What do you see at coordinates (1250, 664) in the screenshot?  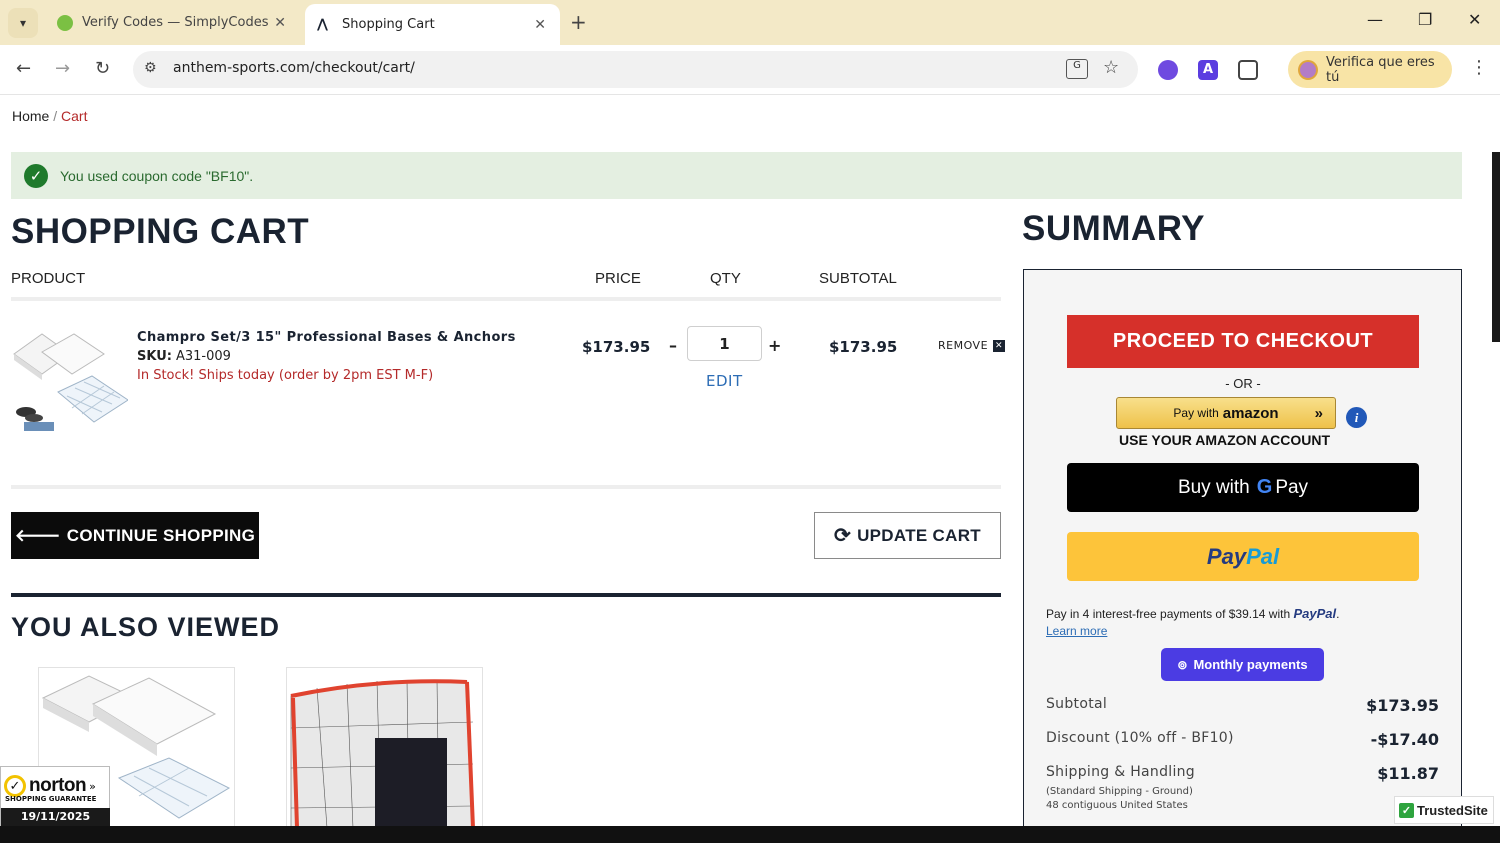 I see `monthly-label: Monthly payments` at bounding box center [1250, 664].